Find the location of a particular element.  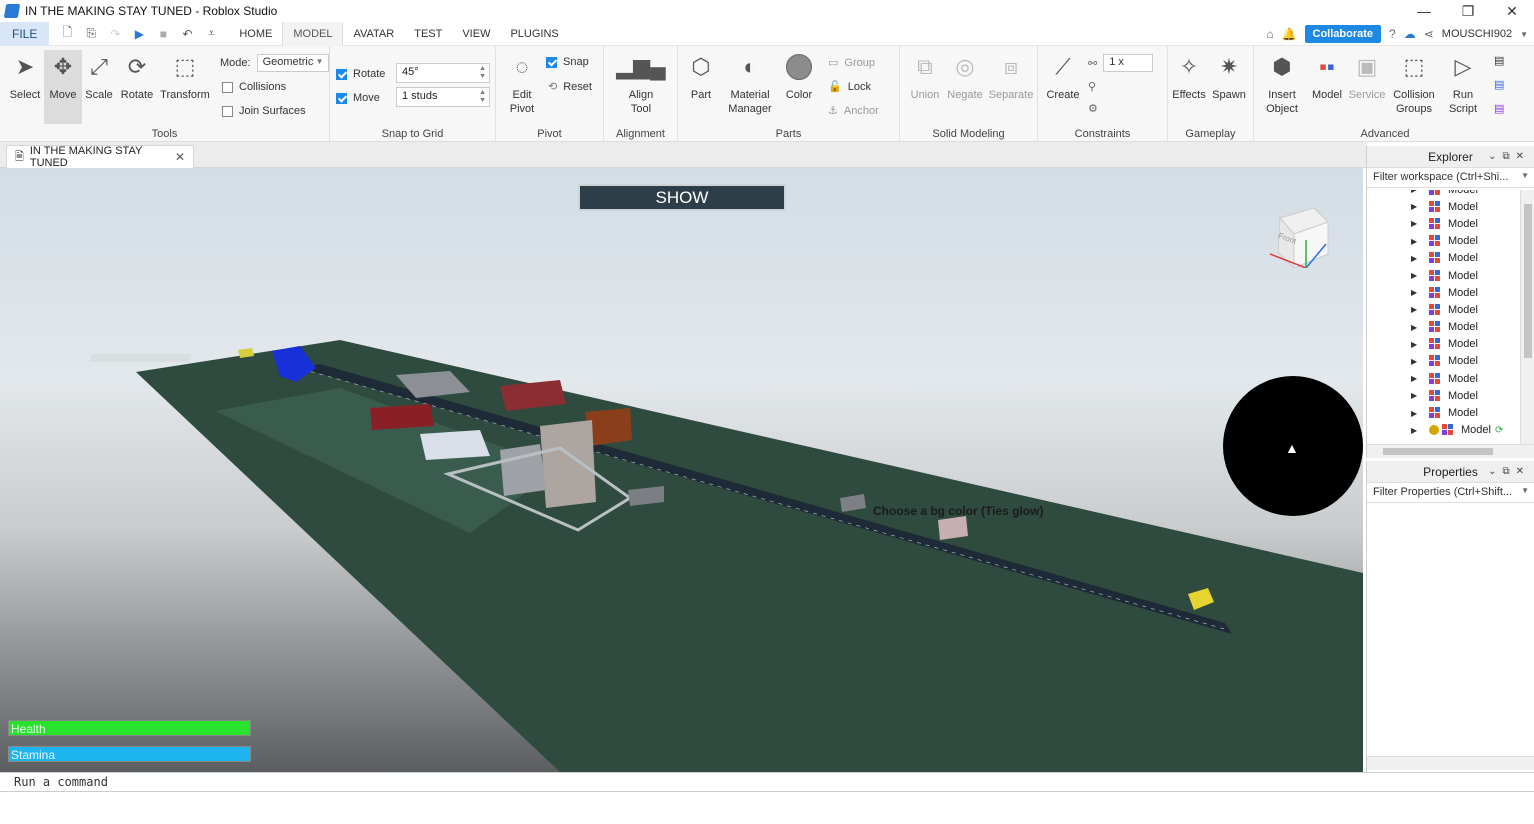

transform-tool-button: ⬚ Transform is located at coordinates (185, 76).